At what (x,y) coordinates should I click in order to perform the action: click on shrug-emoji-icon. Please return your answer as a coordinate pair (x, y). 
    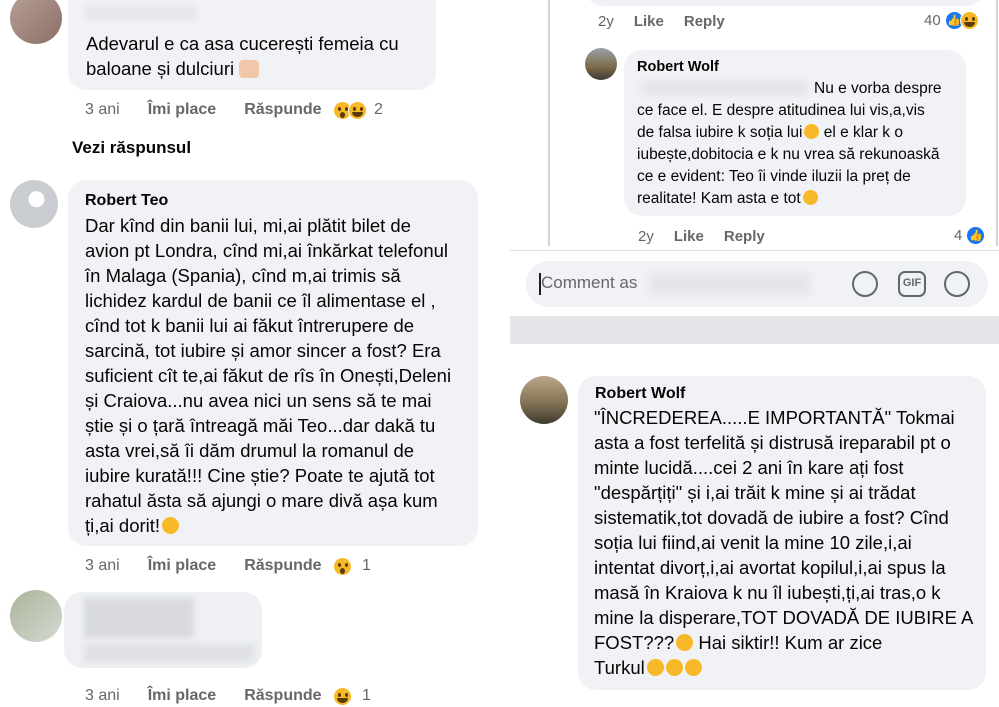
    Looking at the image, I should click on (249, 69).